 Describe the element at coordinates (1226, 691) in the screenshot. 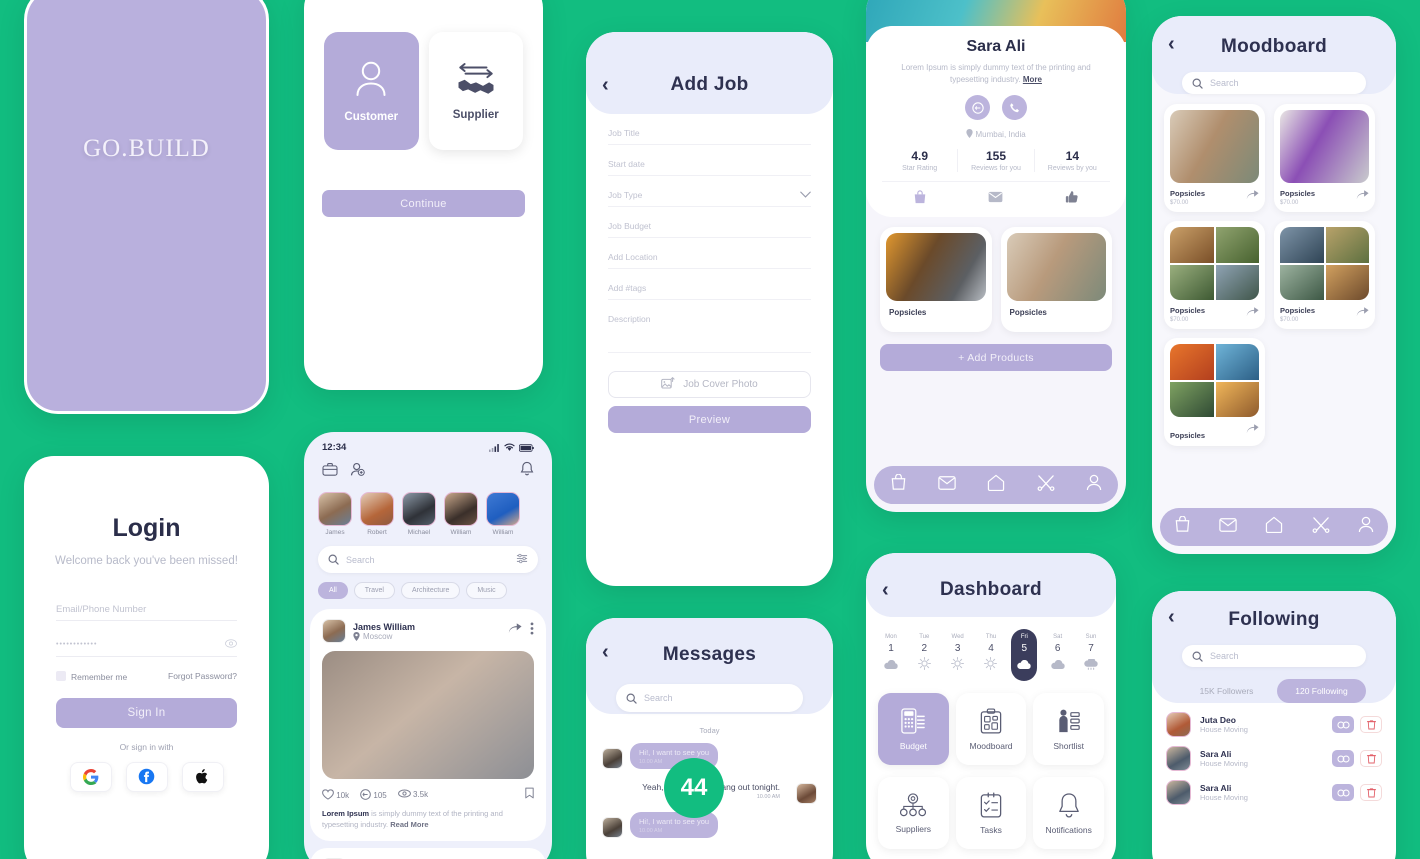

I see `tab-followers: 15K Followers` at that location.